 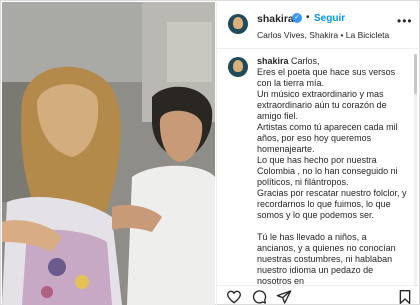 What do you see at coordinates (405, 21) in the screenshot?
I see `more-horizontal-icon: •••` at bounding box center [405, 21].